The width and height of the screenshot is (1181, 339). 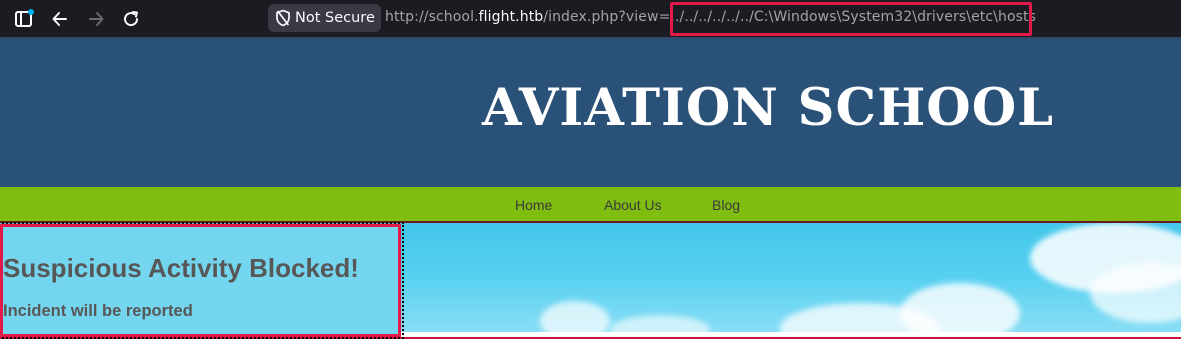 What do you see at coordinates (533, 205) in the screenshot?
I see `nav-home: Home` at bounding box center [533, 205].